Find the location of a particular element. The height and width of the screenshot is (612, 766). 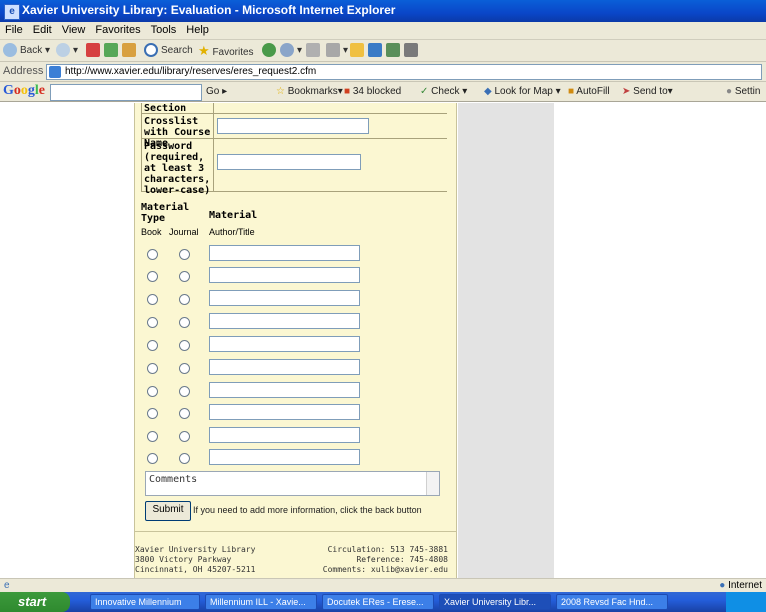

column-divider is located at coordinates (141, 147).